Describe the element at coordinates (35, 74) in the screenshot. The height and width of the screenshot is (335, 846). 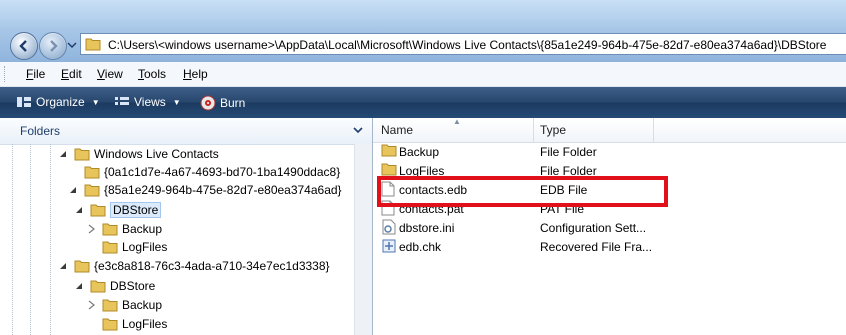
I see `menu-file: File` at that location.